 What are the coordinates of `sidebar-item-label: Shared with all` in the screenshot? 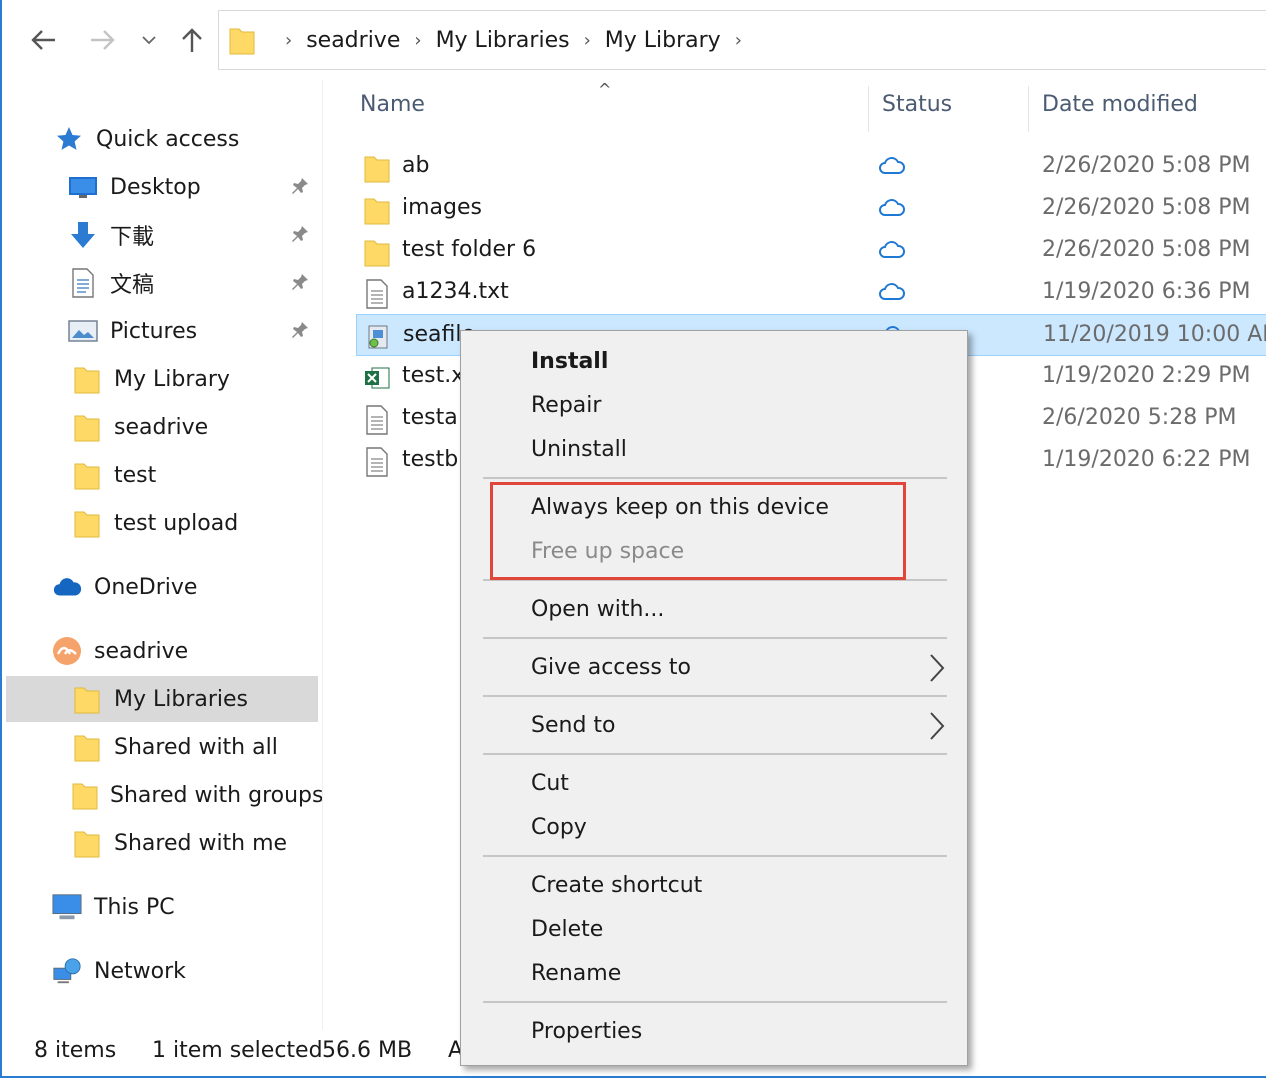 It's located at (196, 747).